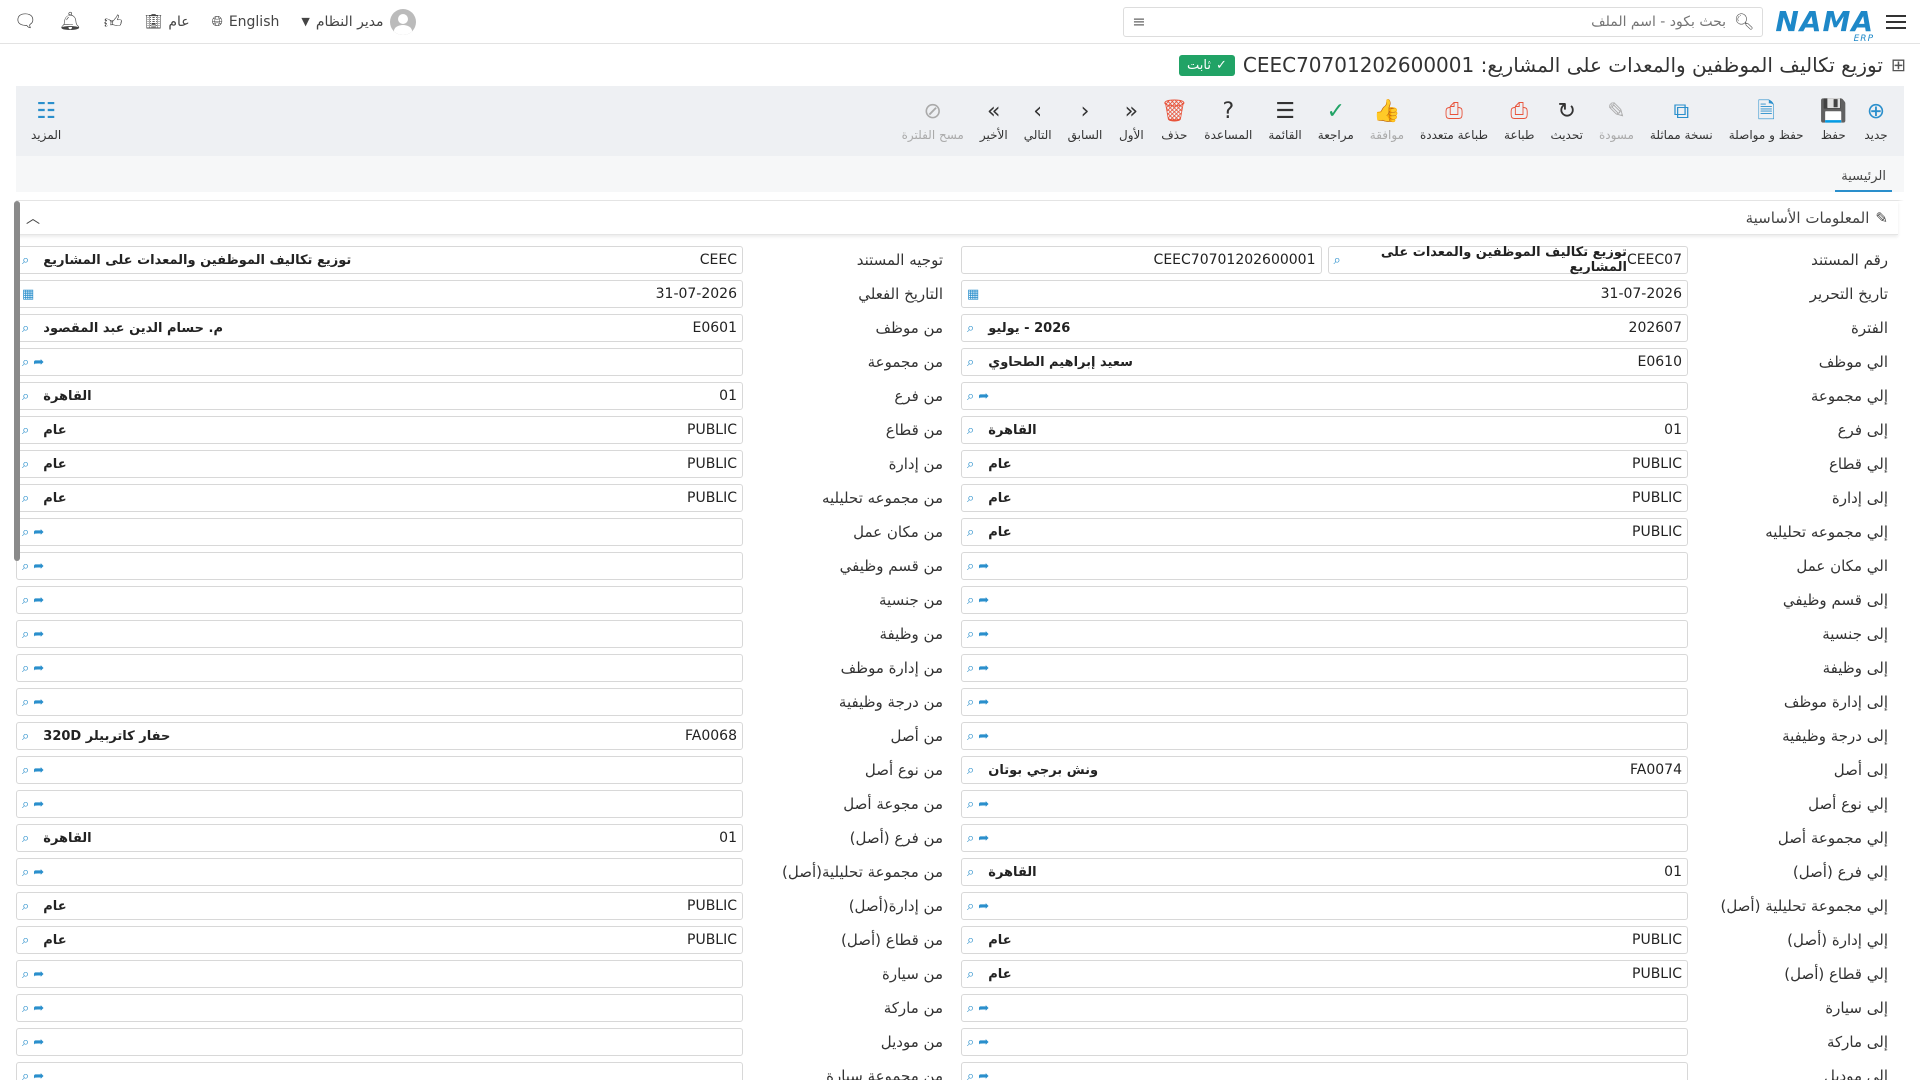  I want to click on toolbar-button: ☰ القائمة, so click(1284, 121).